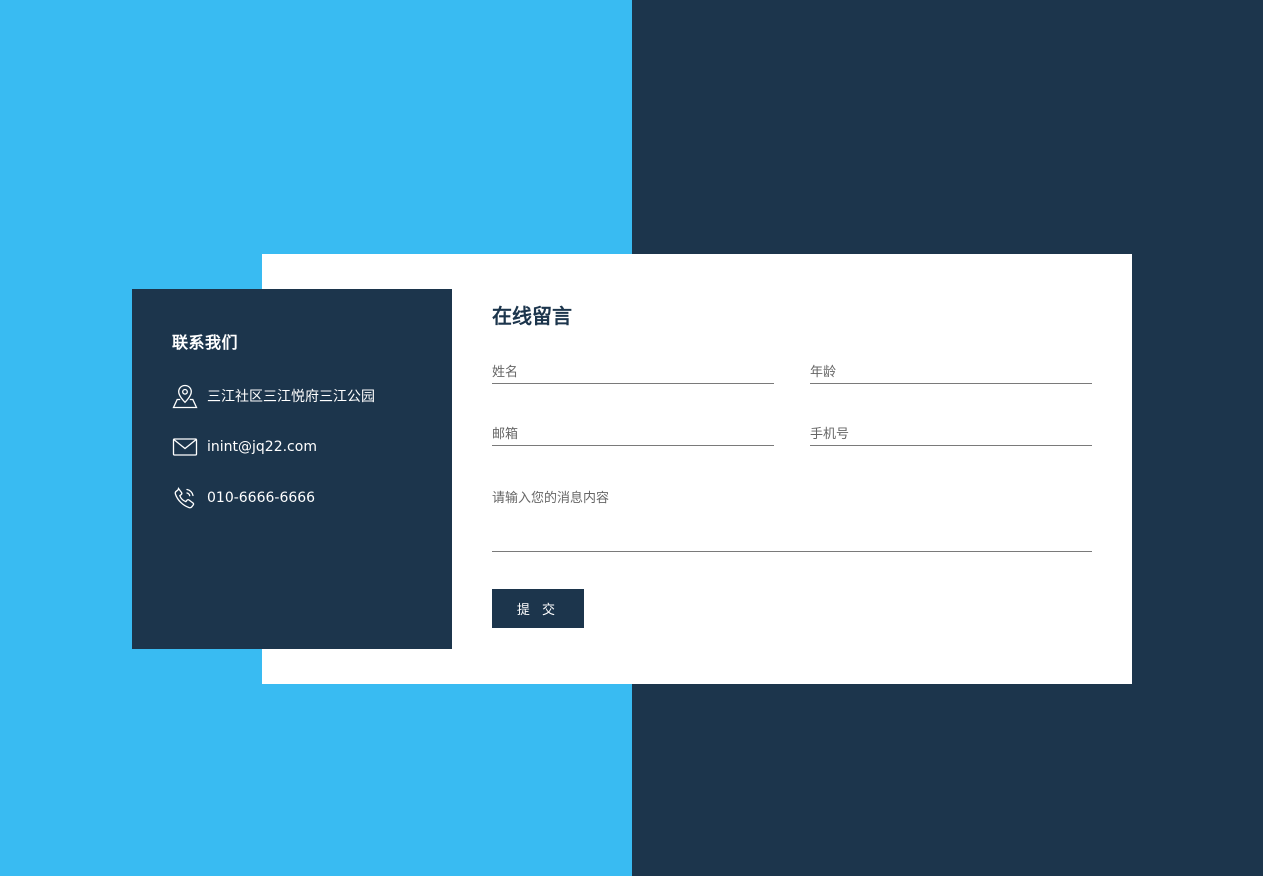 The height and width of the screenshot is (876, 1263). I want to click on age-field, so click(951, 372).